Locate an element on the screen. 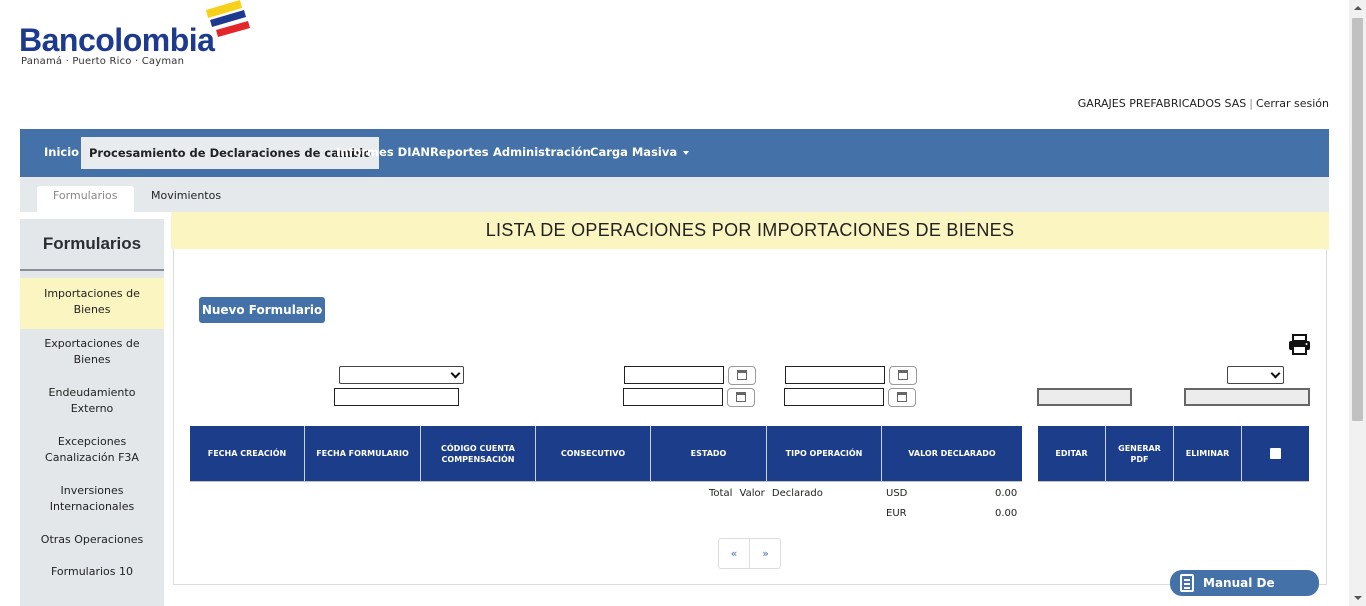  select-all-checkbox is located at coordinates (1275, 453).